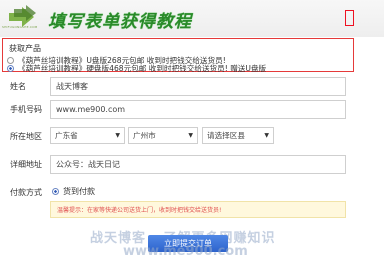  I want to click on address-label: 详细地址, so click(26, 164).